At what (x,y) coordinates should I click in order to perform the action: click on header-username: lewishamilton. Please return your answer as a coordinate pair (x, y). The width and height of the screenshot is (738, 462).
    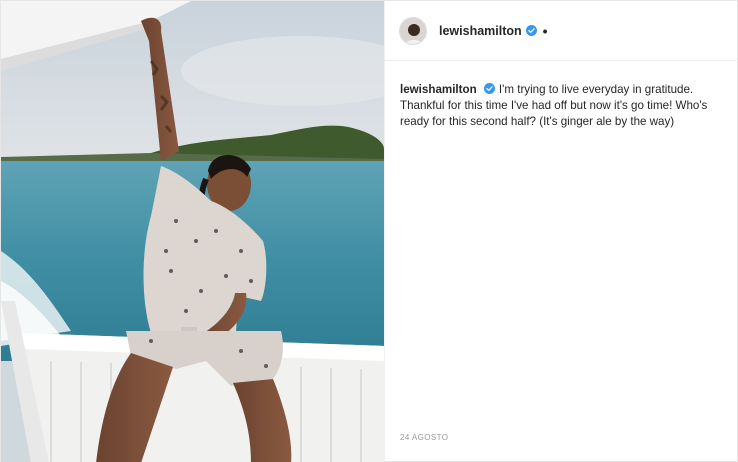
    Looking at the image, I should click on (480, 31).